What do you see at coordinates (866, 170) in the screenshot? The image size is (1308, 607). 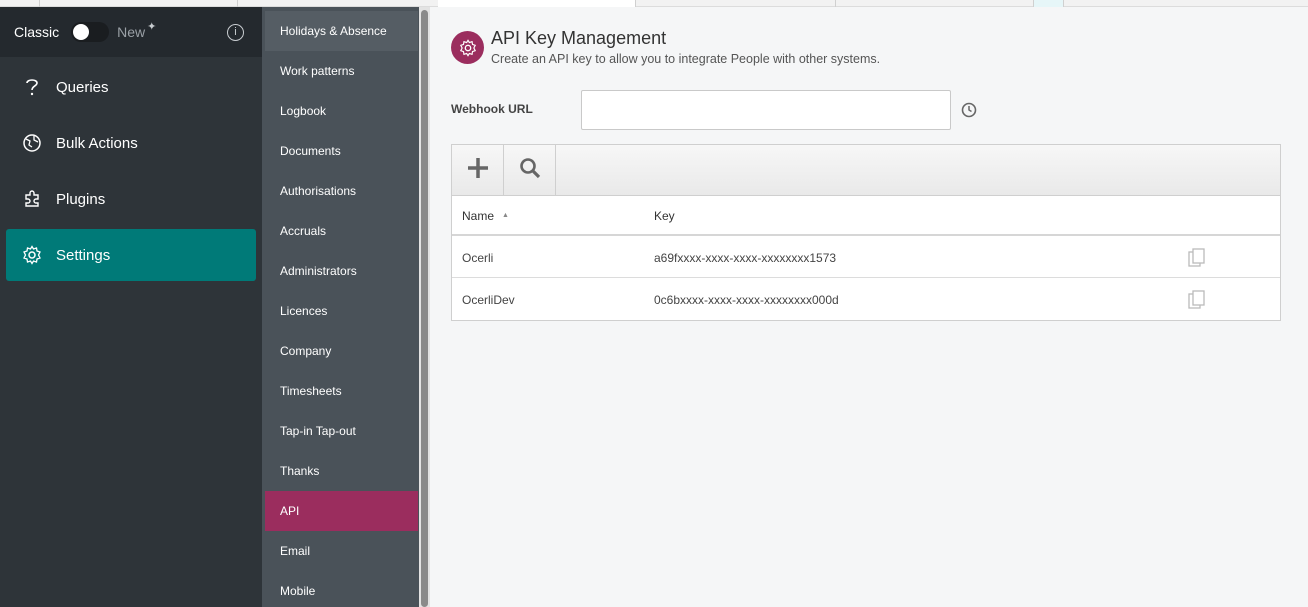 I see `api-key-toolbar` at bounding box center [866, 170].